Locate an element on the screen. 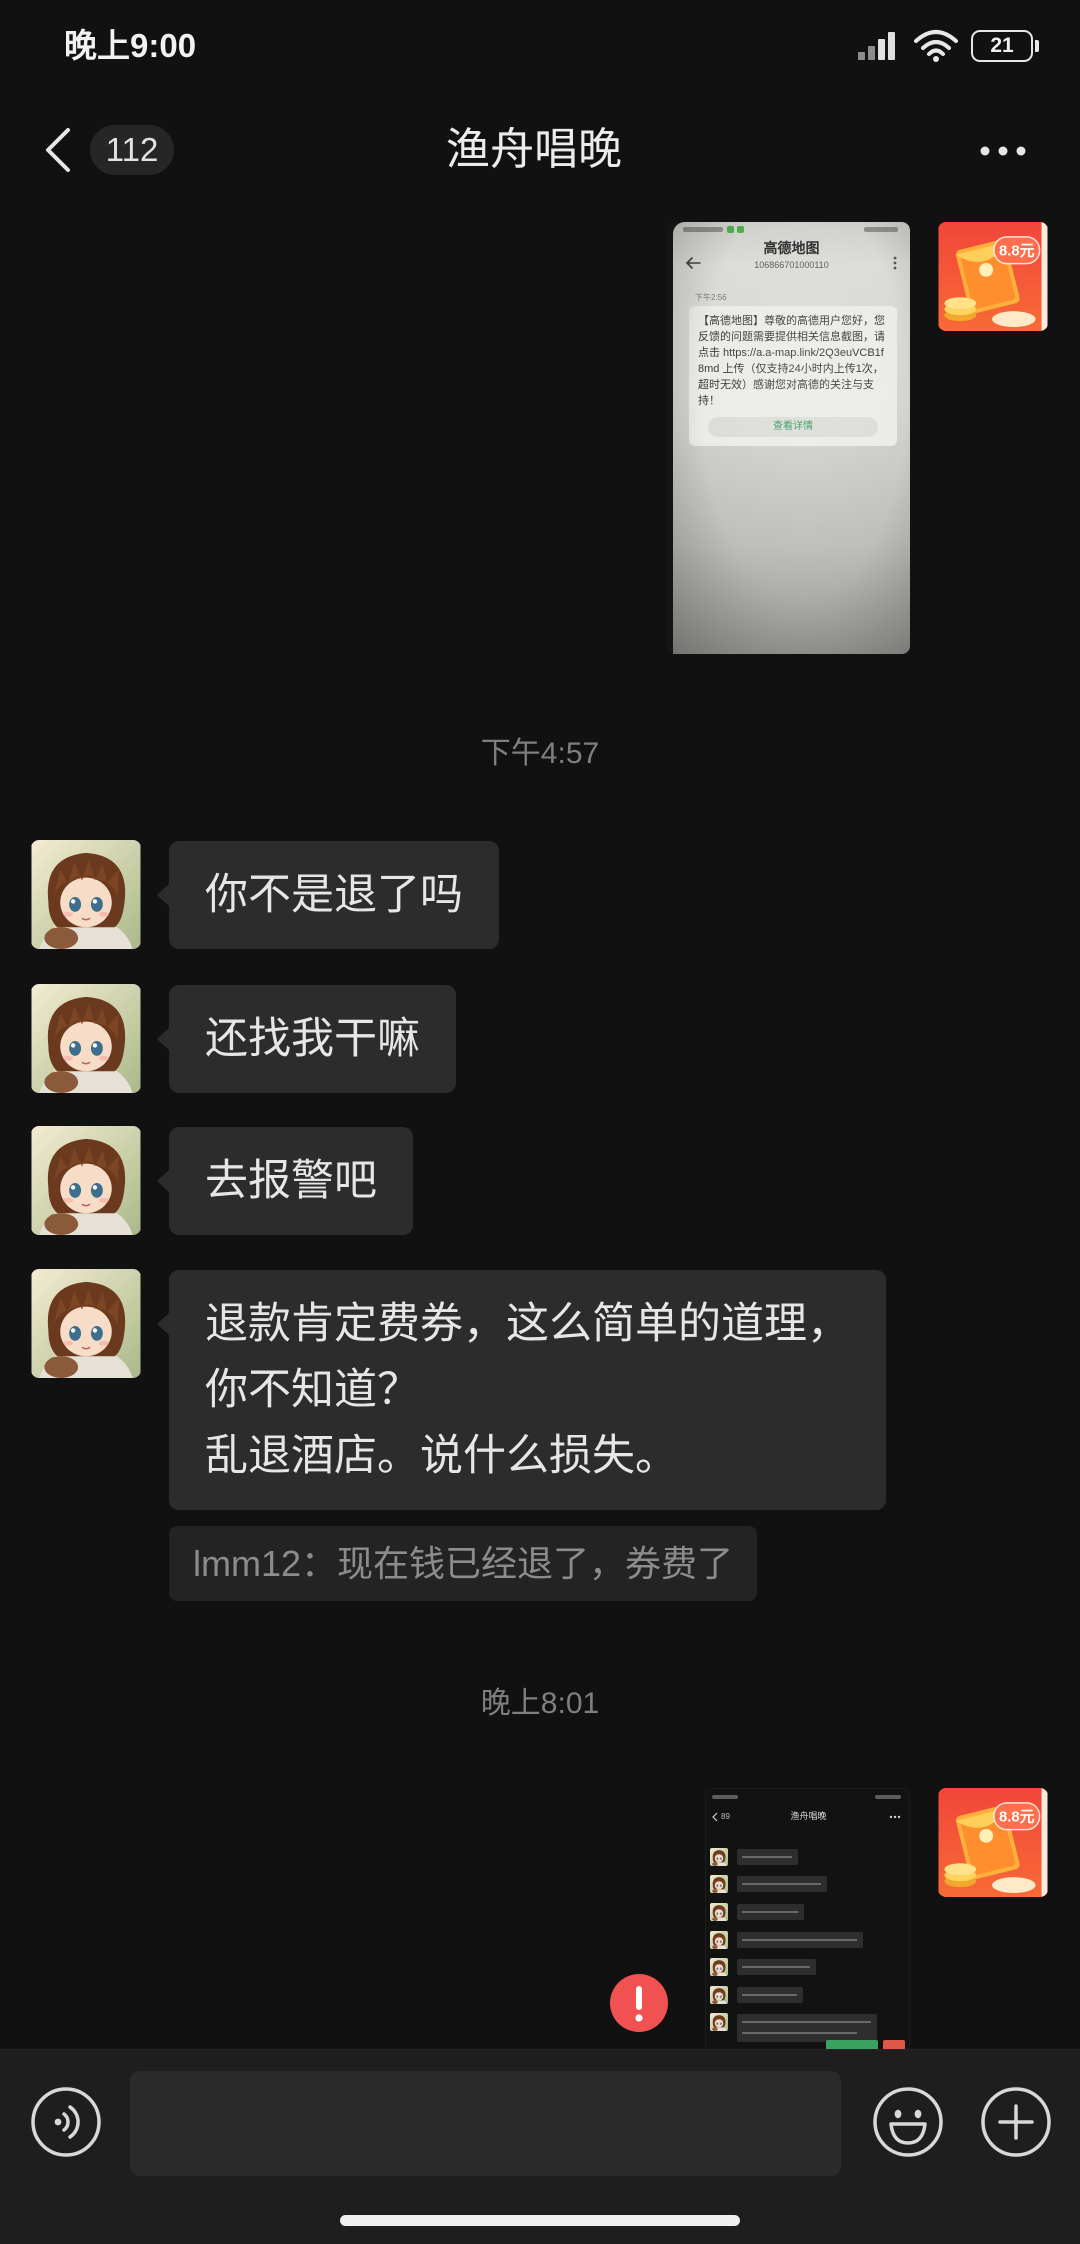  message-text: 还找我干嘛 is located at coordinates (312, 1039).